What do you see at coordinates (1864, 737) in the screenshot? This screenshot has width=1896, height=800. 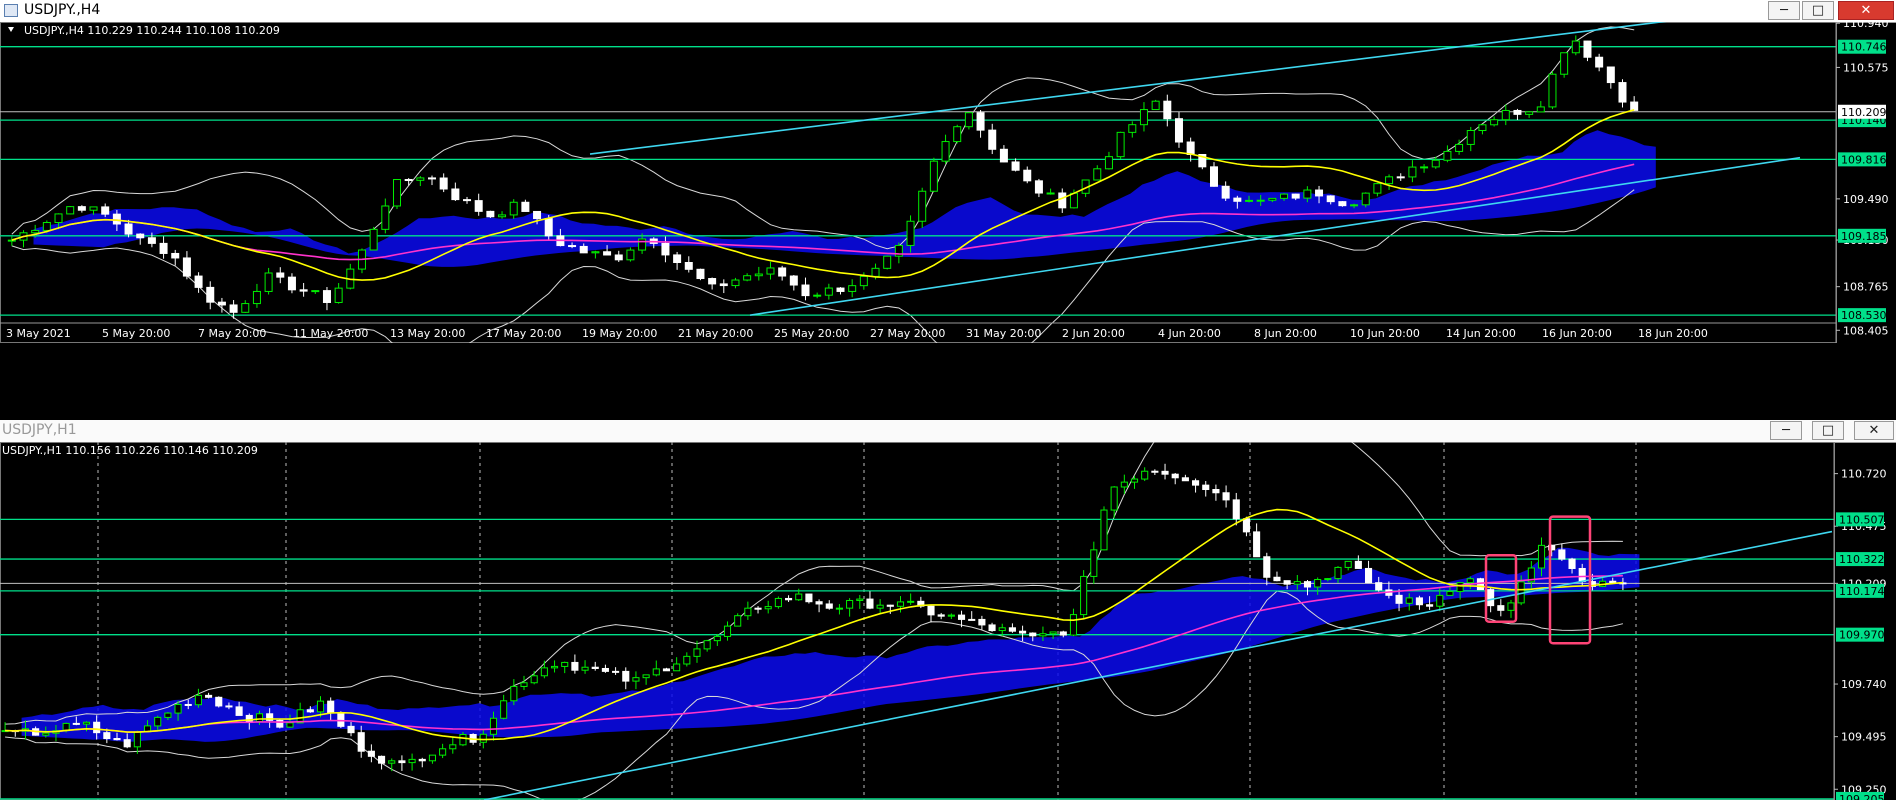 I see `y-tick-label: 109.495` at bounding box center [1864, 737].